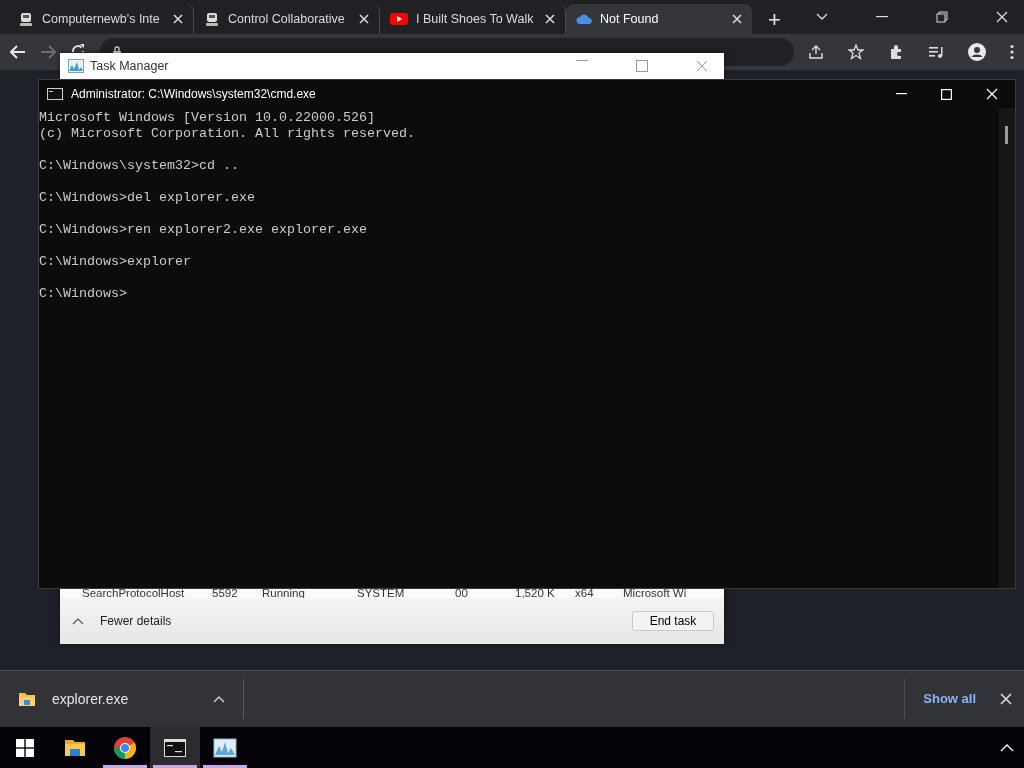 Image resolution: width=1024 pixels, height=768 pixels. Describe the element at coordinates (1007, 348) in the screenshot. I see `scrollbar` at that location.